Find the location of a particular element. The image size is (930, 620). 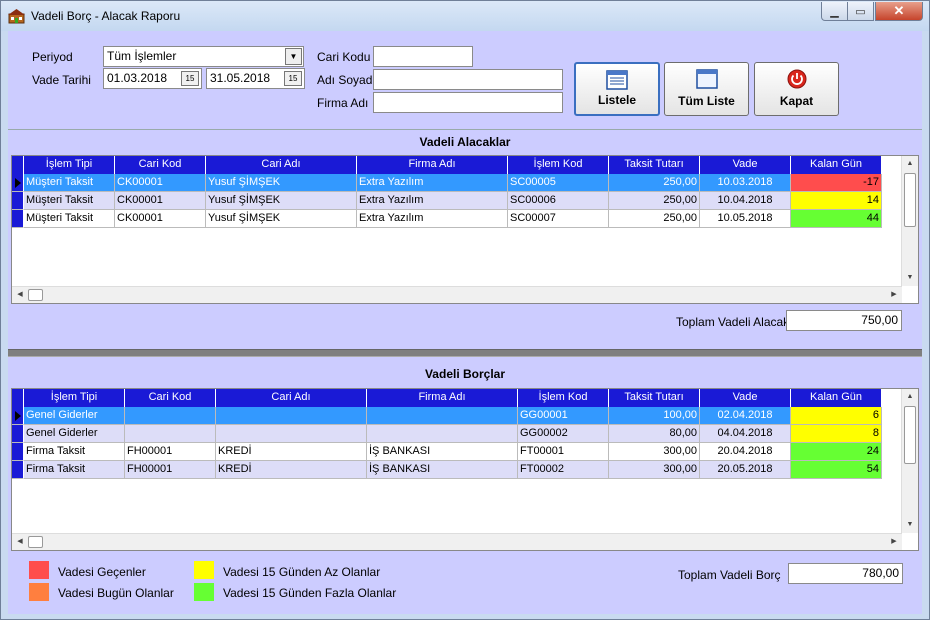

period-combo: Tüm İşlemler ▼ is located at coordinates (203, 56).